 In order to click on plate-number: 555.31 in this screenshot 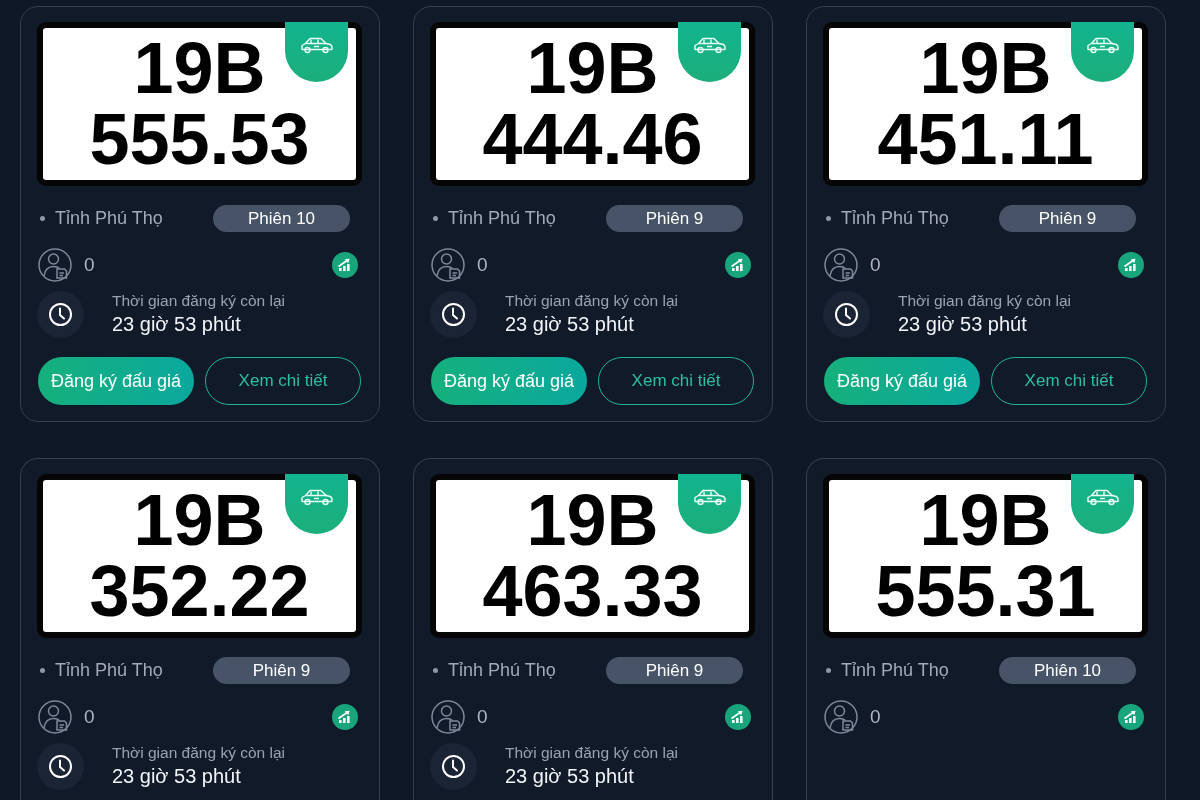, I will do `click(985, 591)`.